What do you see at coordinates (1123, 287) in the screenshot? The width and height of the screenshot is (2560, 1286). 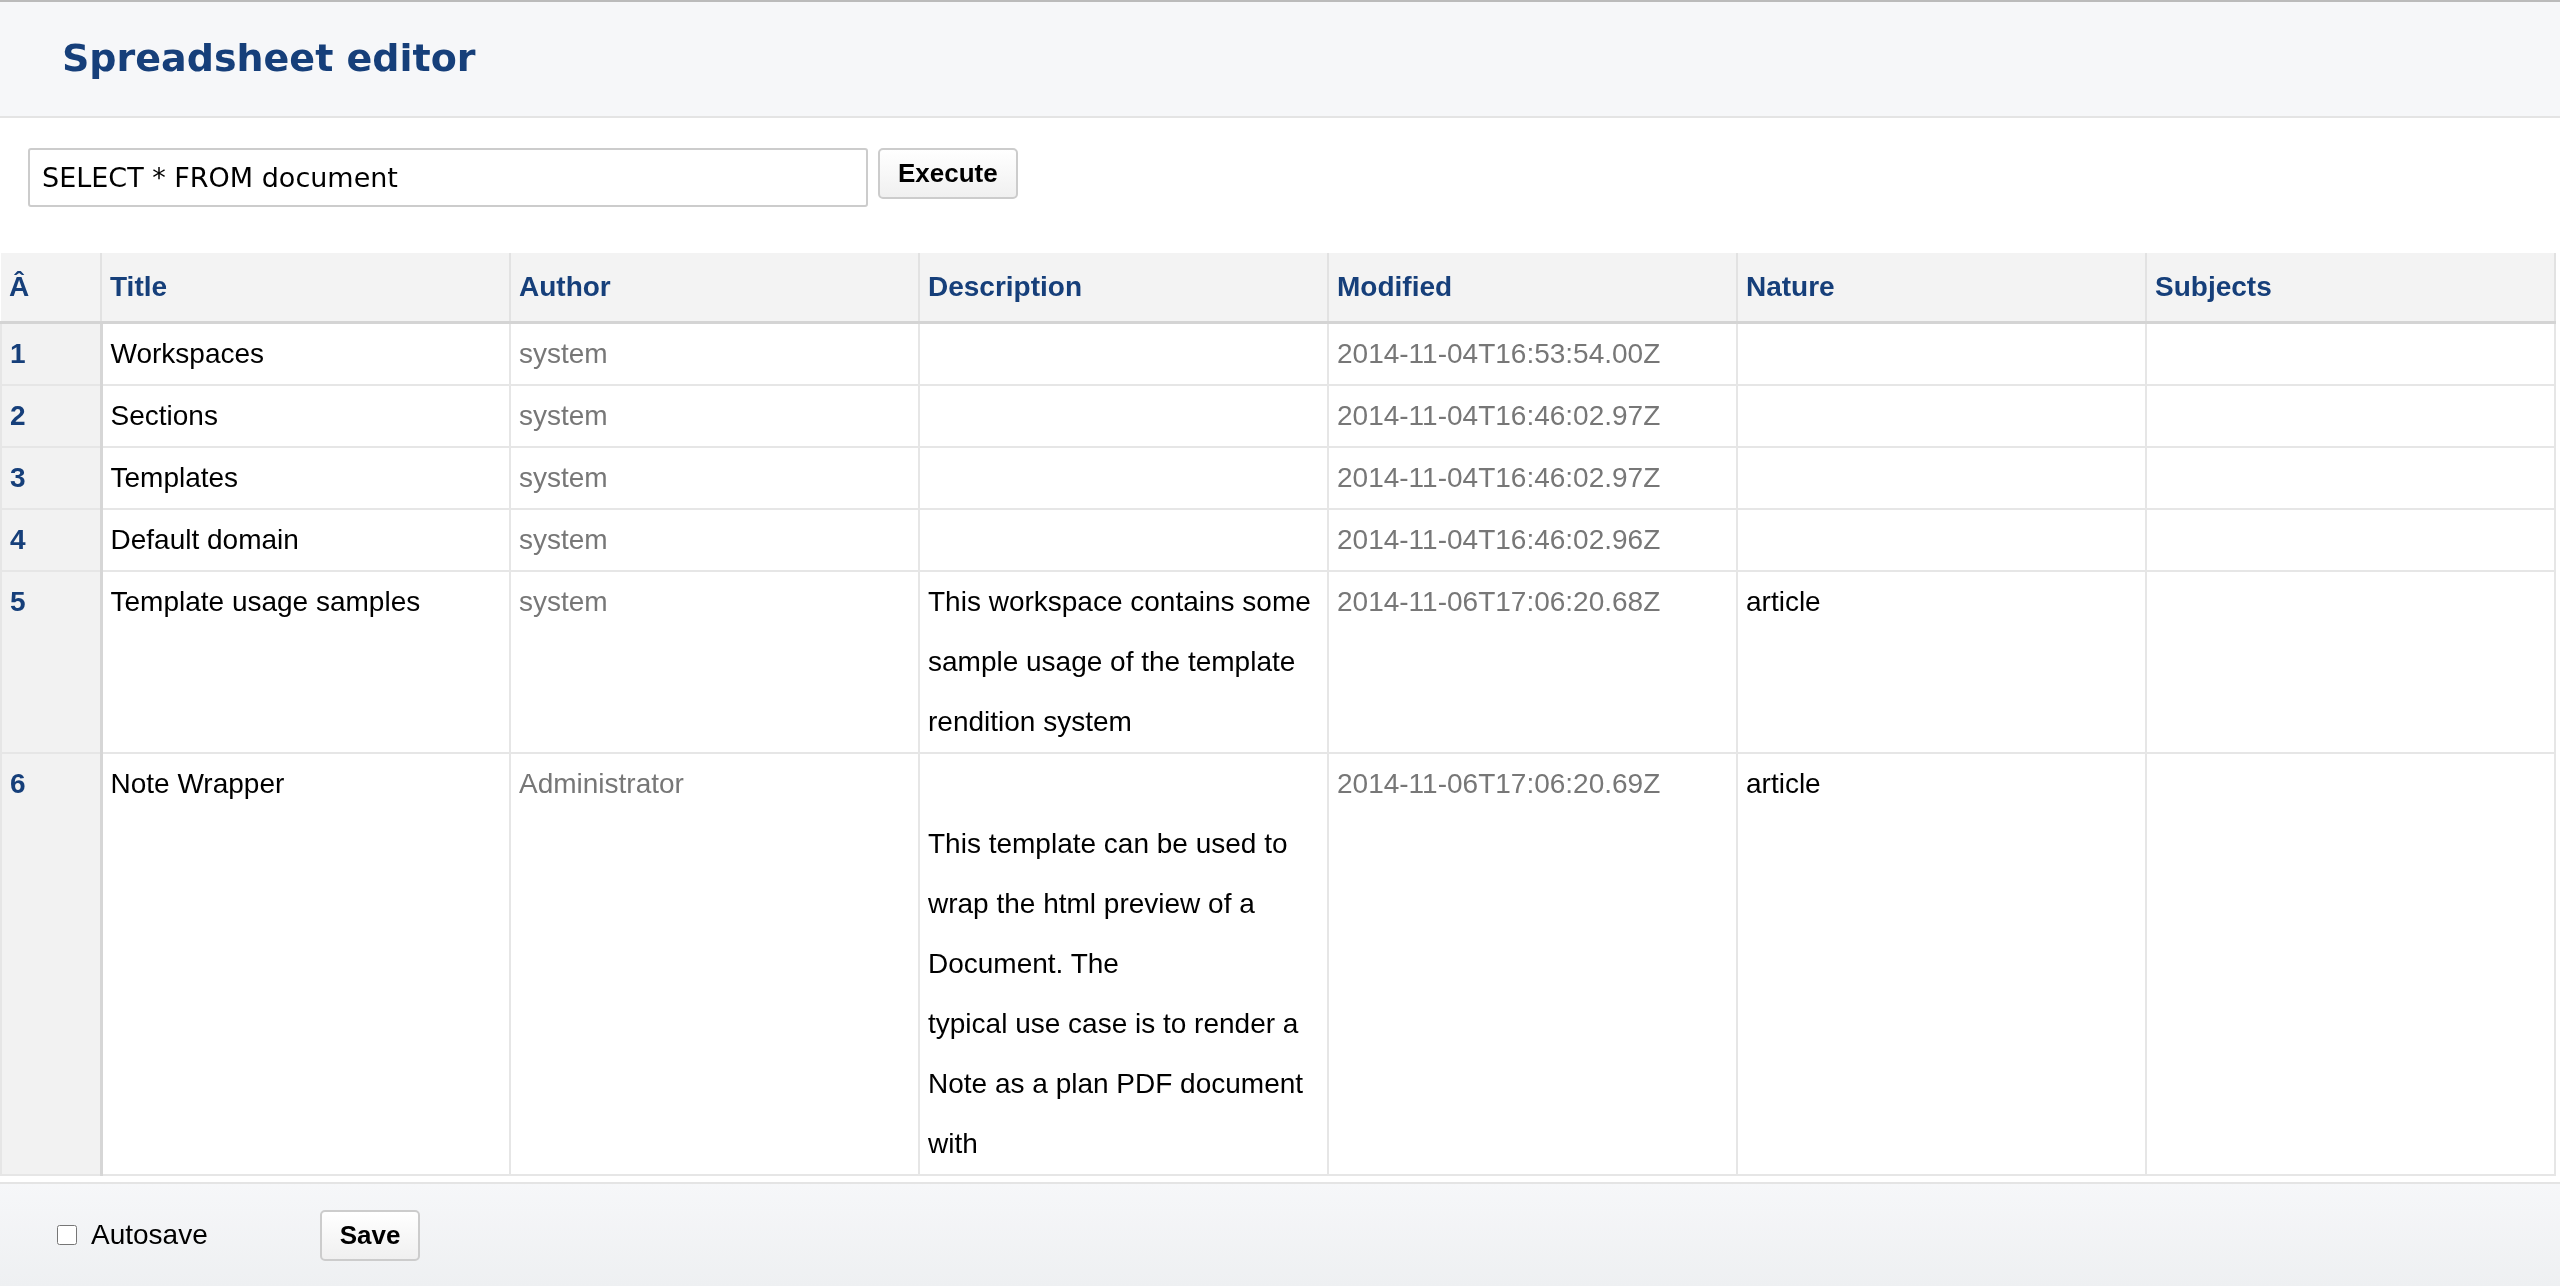 I see `column-header: Description` at bounding box center [1123, 287].